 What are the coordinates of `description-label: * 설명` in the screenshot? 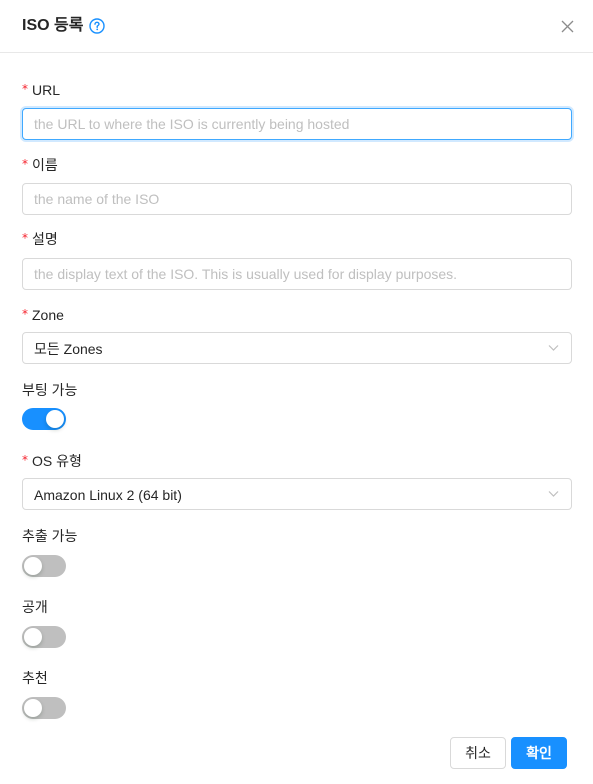 It's located at (40, 239).